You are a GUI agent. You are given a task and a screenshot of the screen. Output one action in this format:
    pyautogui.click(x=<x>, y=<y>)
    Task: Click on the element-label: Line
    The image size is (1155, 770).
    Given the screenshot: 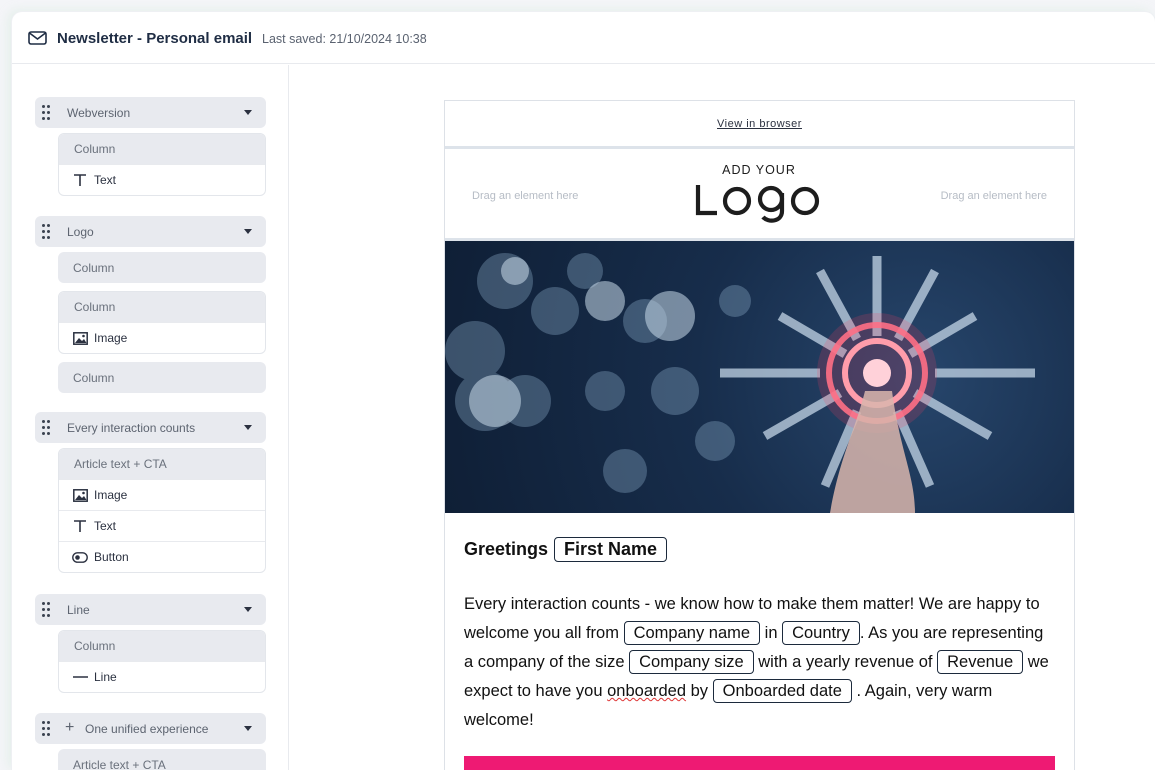 What is the action you would take?
    pyautogui.click(x=105, y=677)
    